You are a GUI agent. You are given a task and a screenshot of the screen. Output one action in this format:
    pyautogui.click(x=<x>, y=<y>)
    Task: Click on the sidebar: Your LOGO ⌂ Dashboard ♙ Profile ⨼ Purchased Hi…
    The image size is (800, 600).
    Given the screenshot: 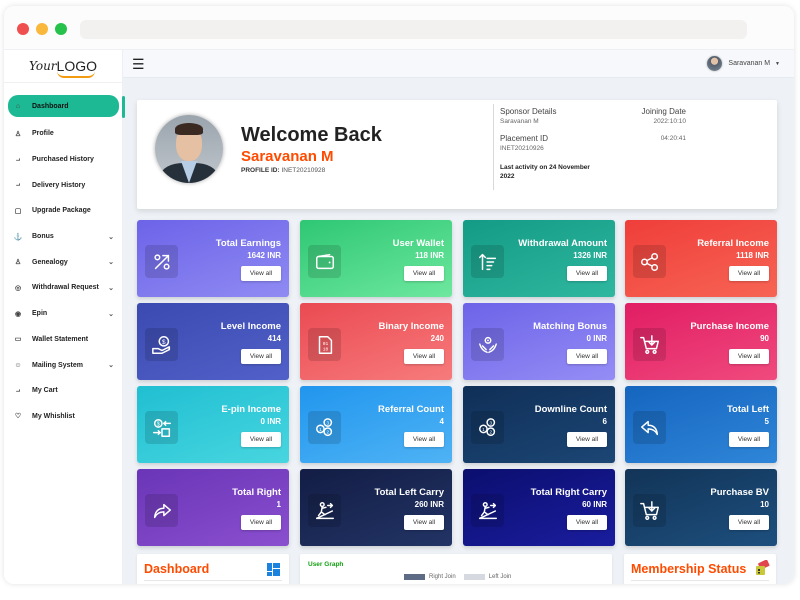 What is the action you would take?
    pyautogui.click(x=63, y=317)
    